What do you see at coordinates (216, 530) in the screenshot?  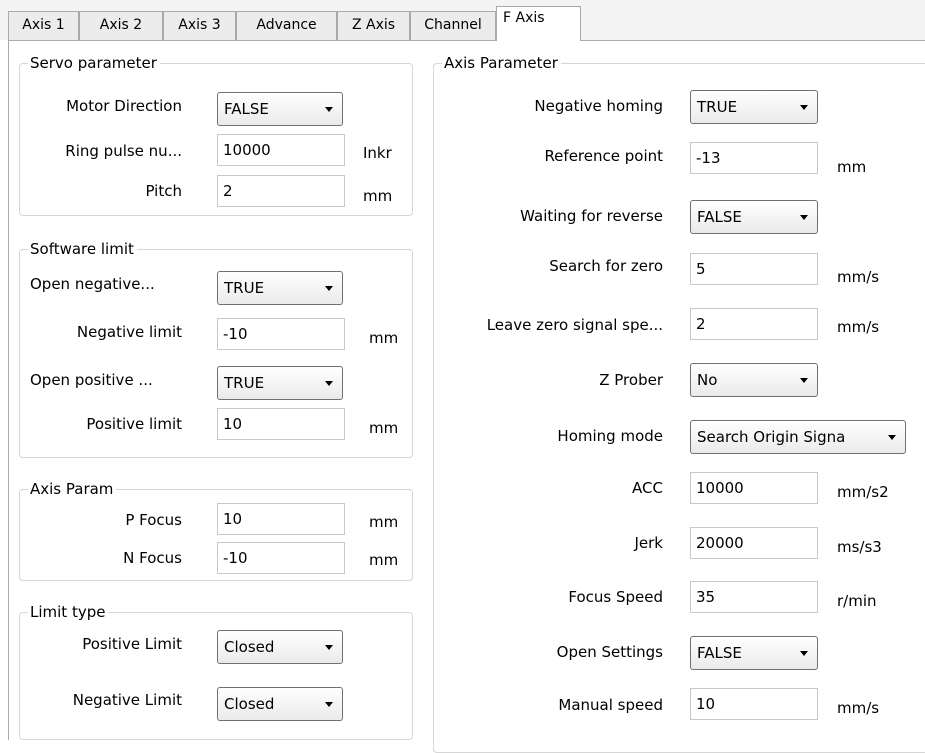 I see `axis-param-group: Axis Param` at bounding box center [216, 530].